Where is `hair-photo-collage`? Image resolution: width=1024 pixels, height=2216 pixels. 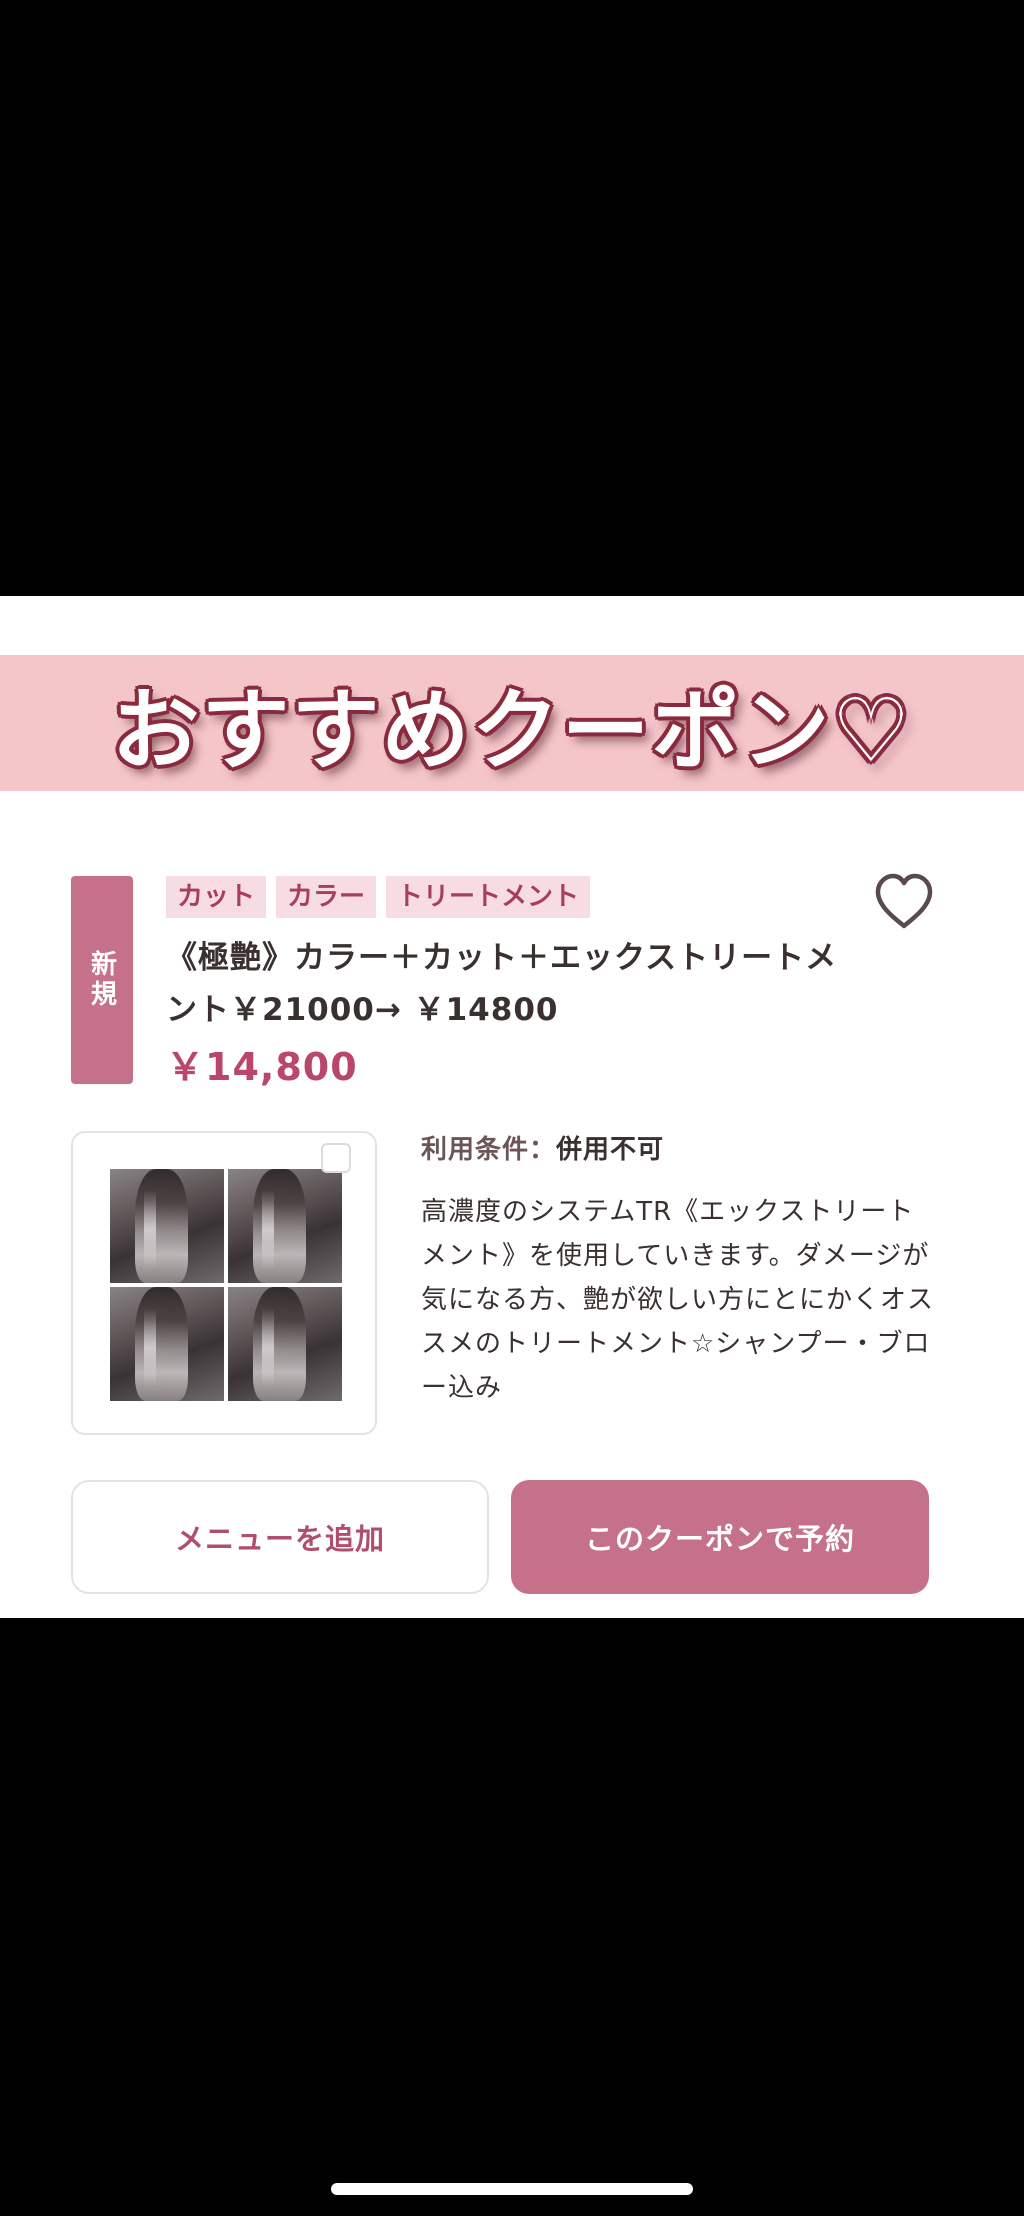
hair-photo-collage is located at coordinates (226, 1285).